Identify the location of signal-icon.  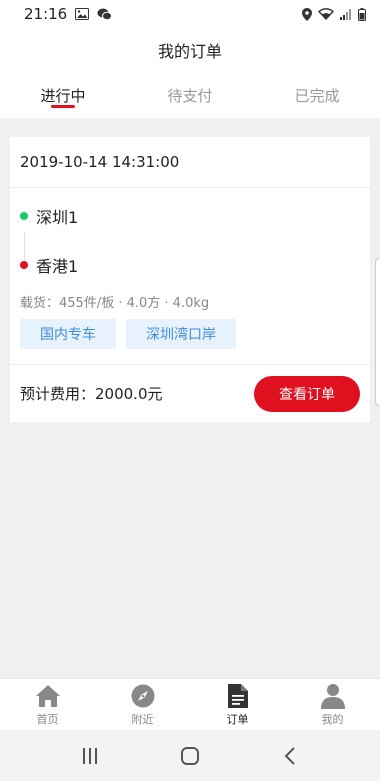
(346, 14).